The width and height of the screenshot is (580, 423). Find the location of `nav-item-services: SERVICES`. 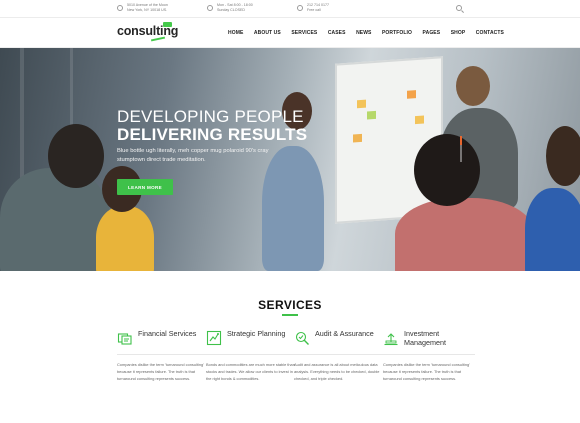

nav-item-services: SERVICES is located at coordinates (304, 33).